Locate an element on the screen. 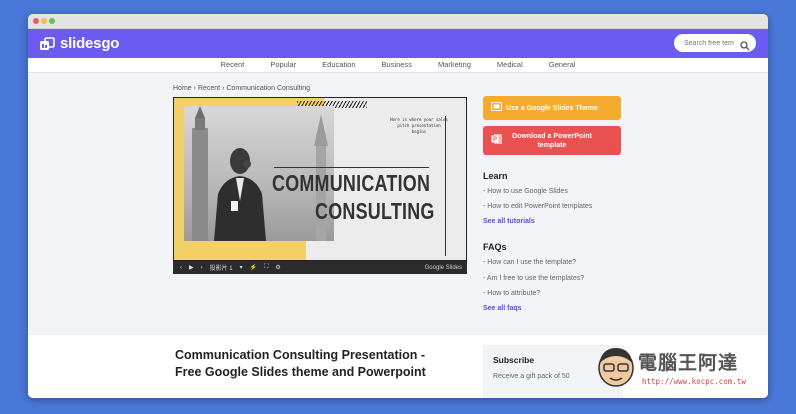 This screenshot has height=414, width=796. use-google-slides-button: Use a Google Slides Theme is located at coordinates (552, 108).